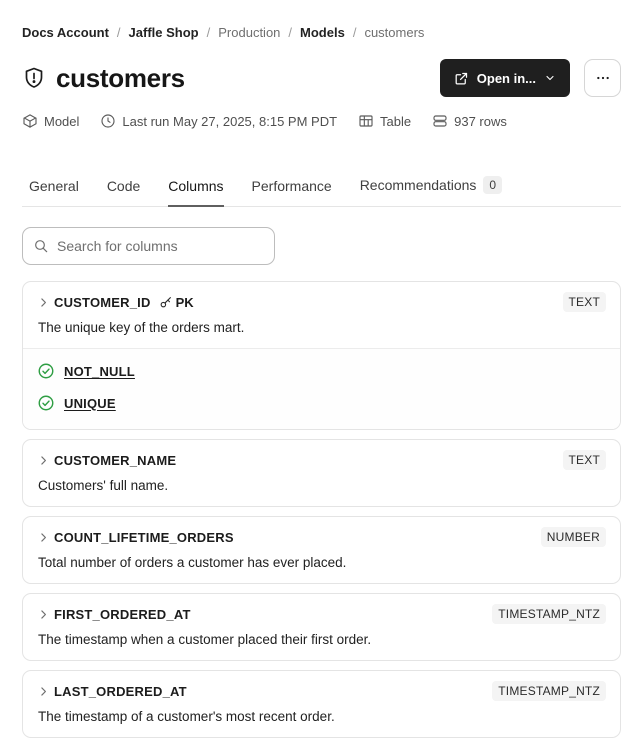 This screenshot has width=643, height=738. I want to click on meta-materialization: Table, so click(384, 121).